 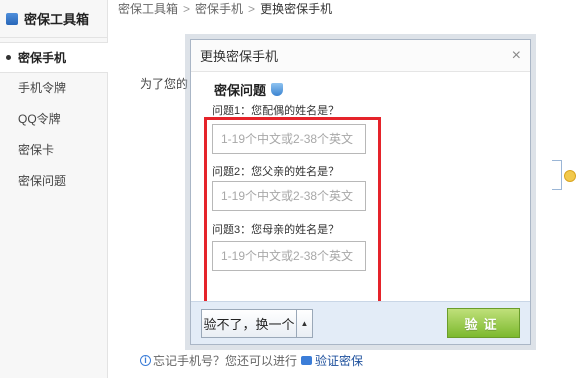 I want to click on section-title: 密保问题, so click(x=249, y=89).